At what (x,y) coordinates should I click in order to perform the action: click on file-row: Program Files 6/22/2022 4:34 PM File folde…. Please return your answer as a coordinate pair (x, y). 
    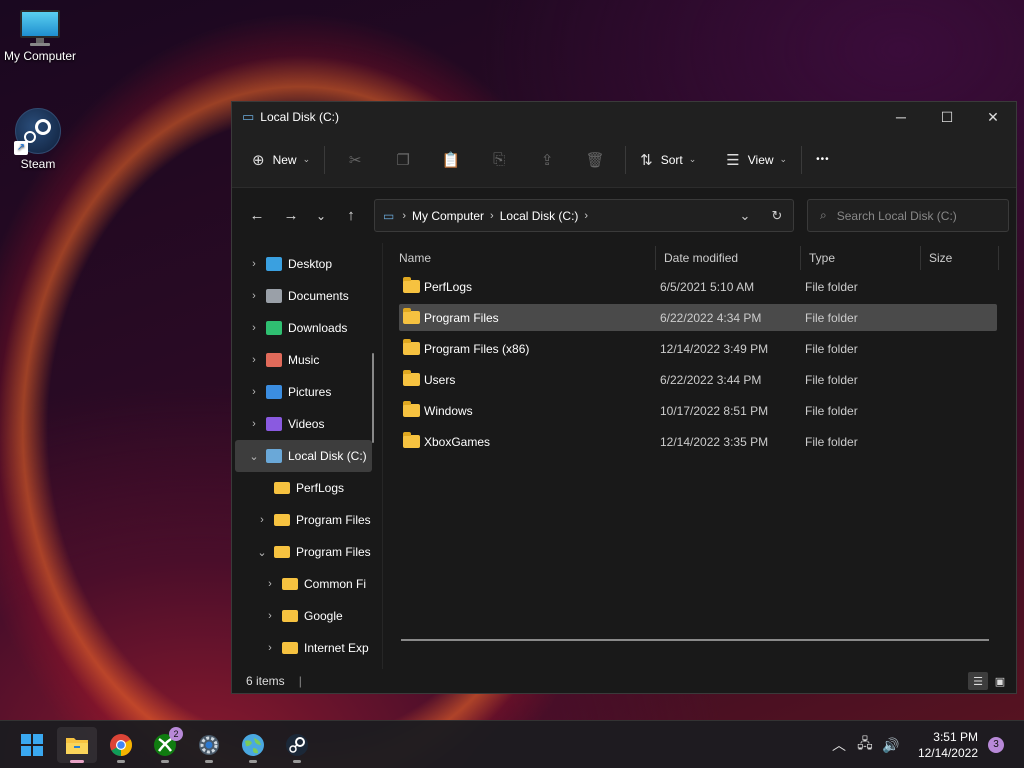
    Looking at the image, I should click on (698, 317).